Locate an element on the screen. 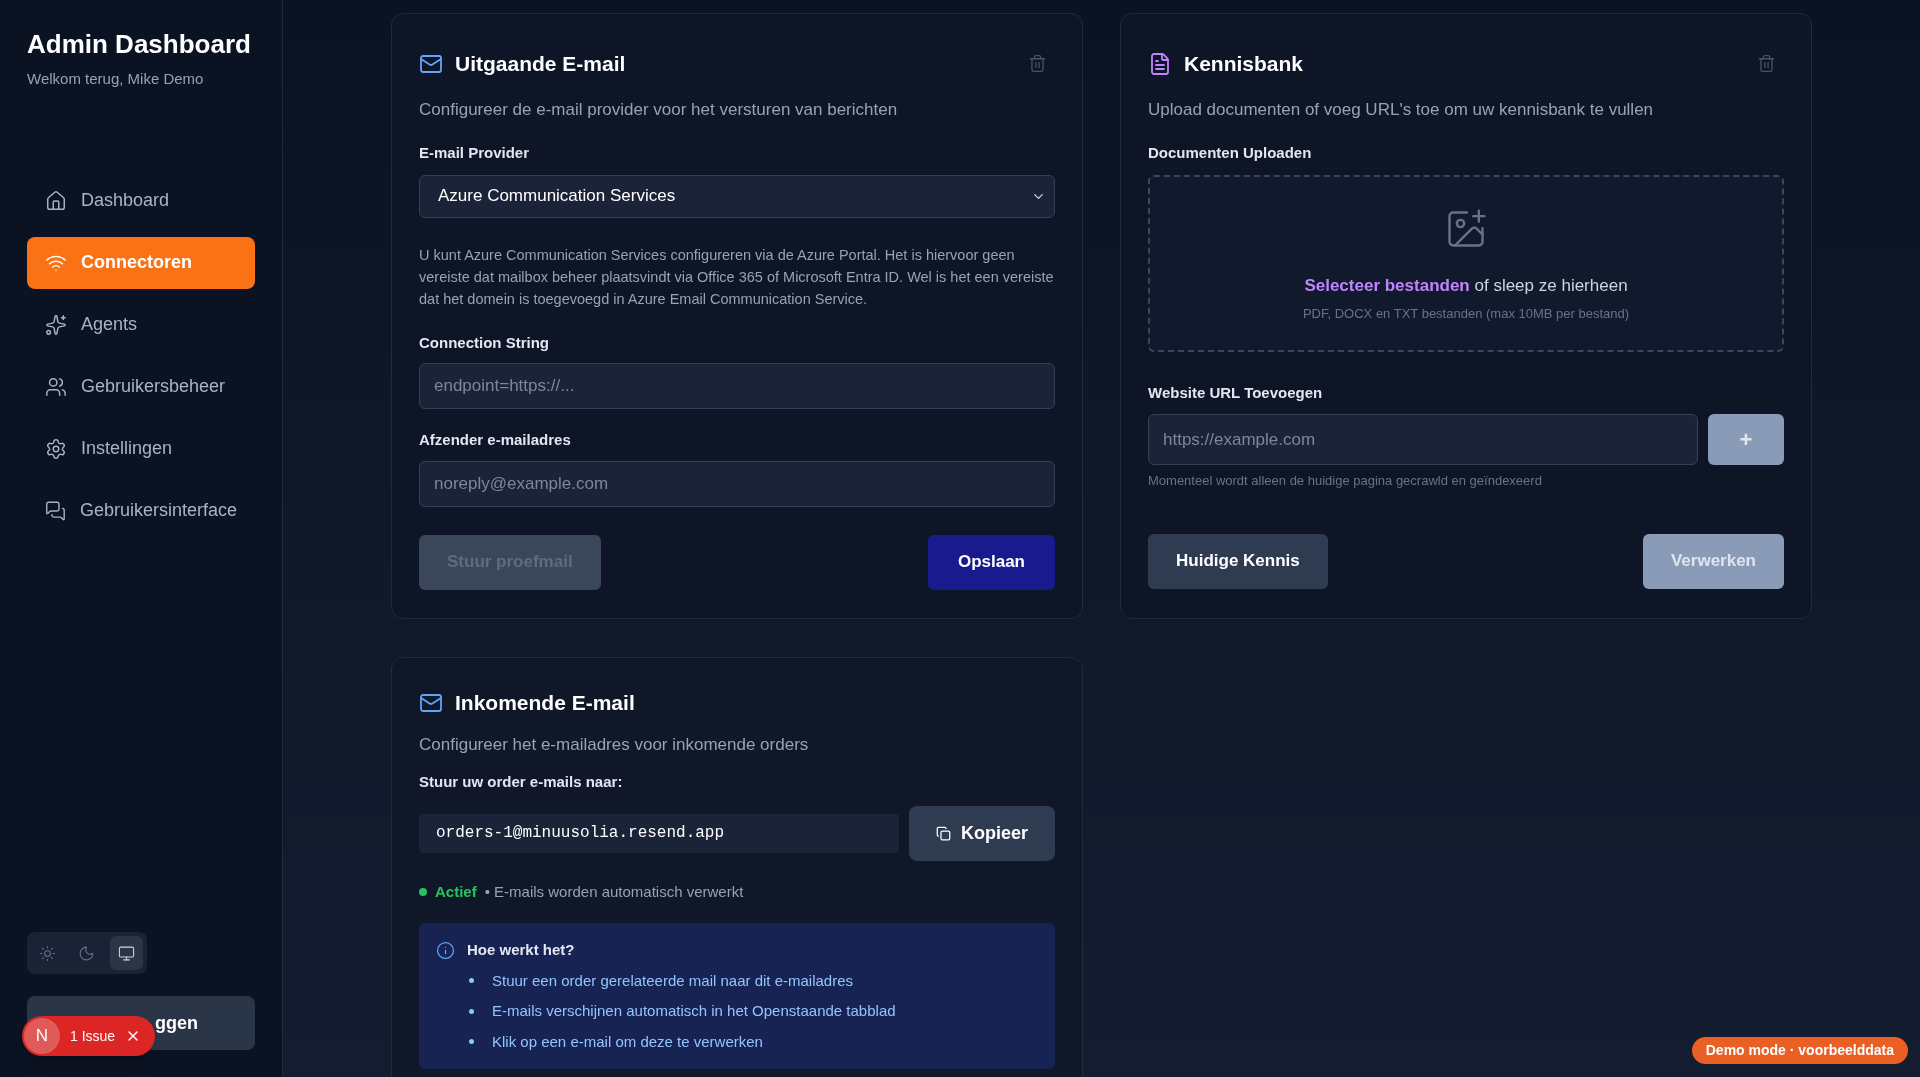  info-title: Hoe werkt het? is located at coordinates (521, 950).